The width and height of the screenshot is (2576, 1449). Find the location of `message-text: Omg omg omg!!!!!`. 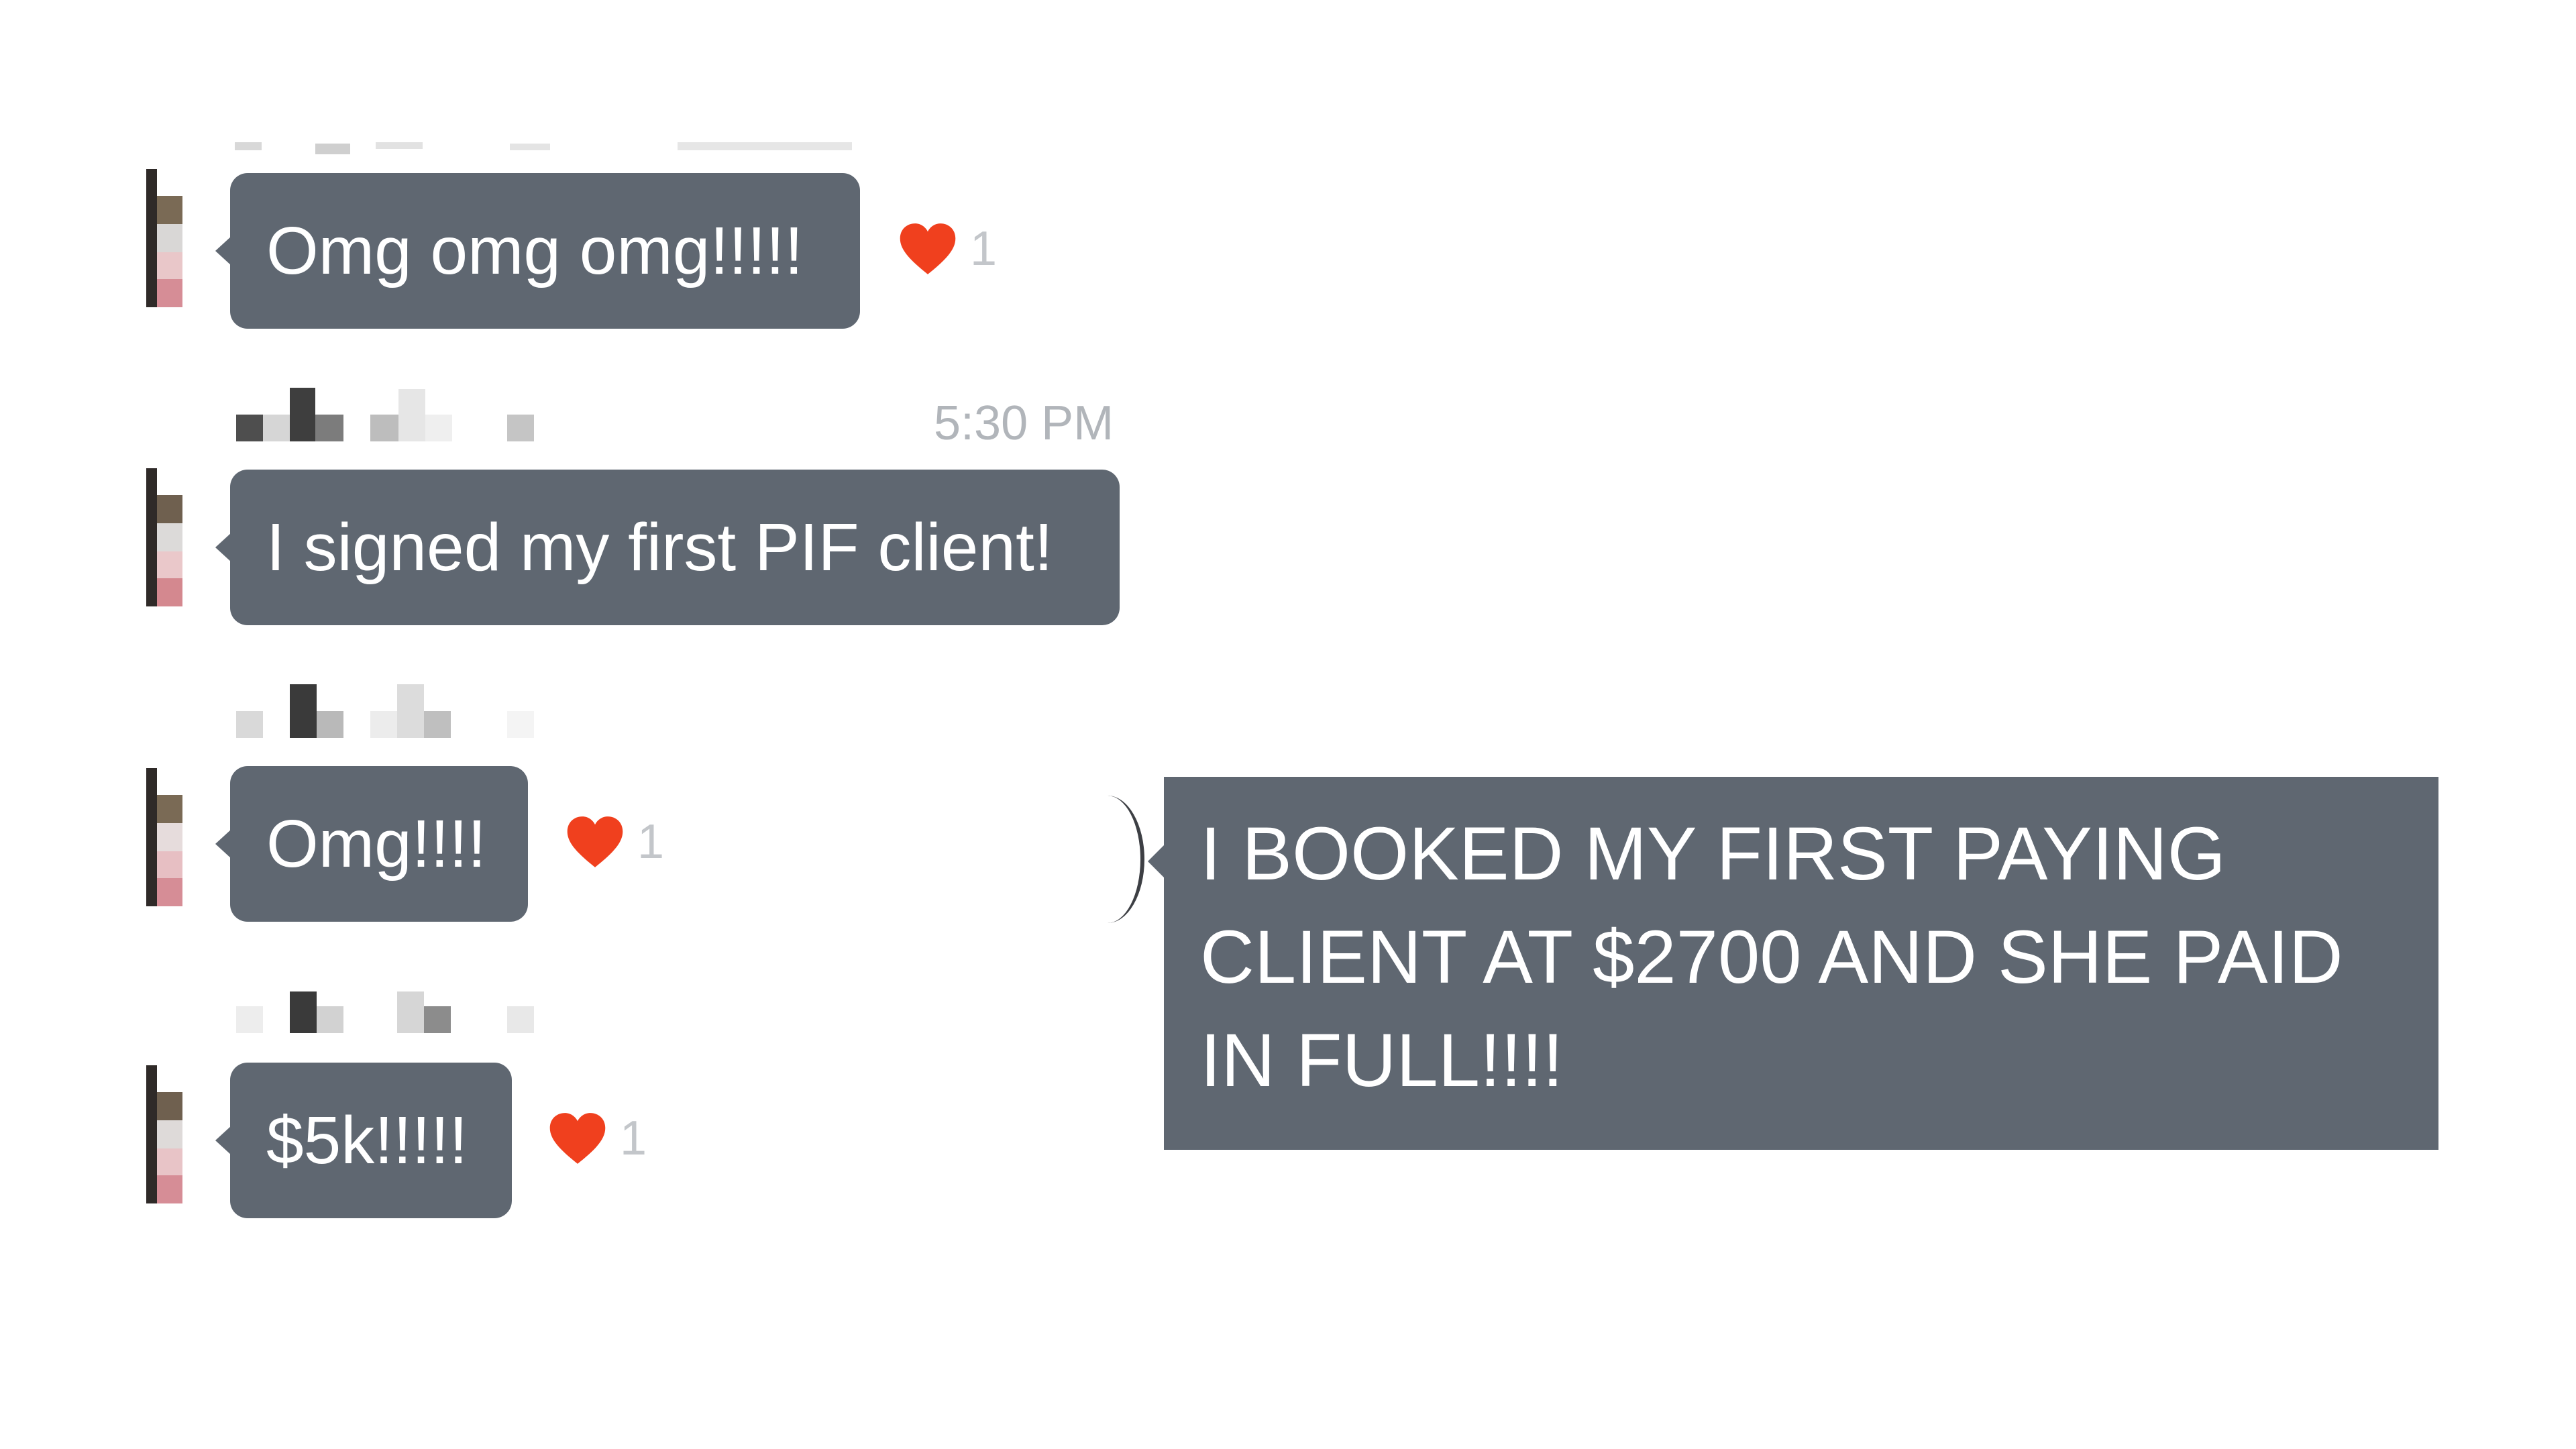

message-text: Omg omg omg!!!!! is located at coordinates (535, 250).